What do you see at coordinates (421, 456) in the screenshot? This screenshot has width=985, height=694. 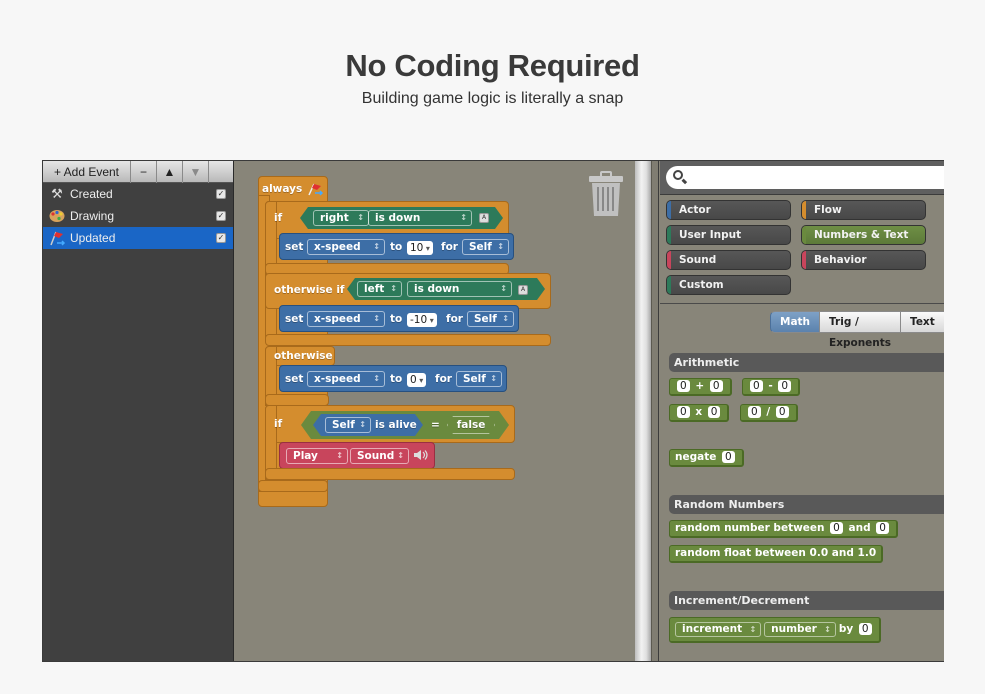 I see `speaker-icon` at bounding box center [421, 456].